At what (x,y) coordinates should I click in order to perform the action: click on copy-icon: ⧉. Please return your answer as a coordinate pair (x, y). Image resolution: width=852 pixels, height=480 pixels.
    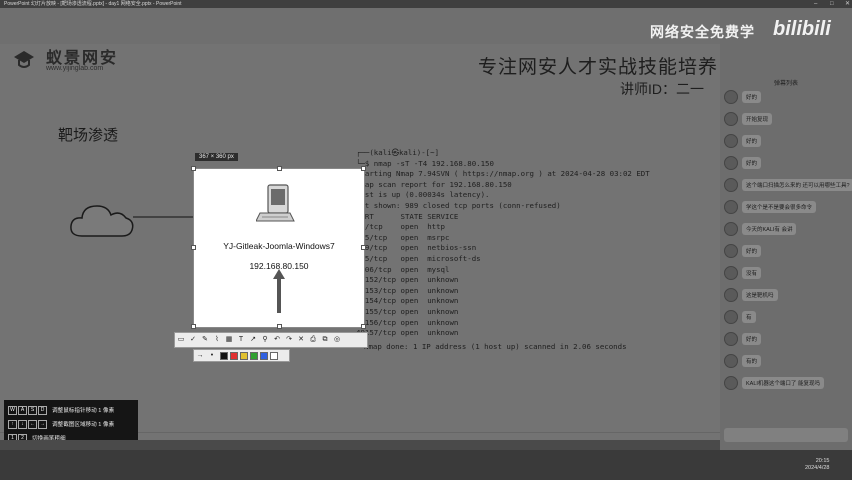
    Looking at the image, I should click on (325, 340).